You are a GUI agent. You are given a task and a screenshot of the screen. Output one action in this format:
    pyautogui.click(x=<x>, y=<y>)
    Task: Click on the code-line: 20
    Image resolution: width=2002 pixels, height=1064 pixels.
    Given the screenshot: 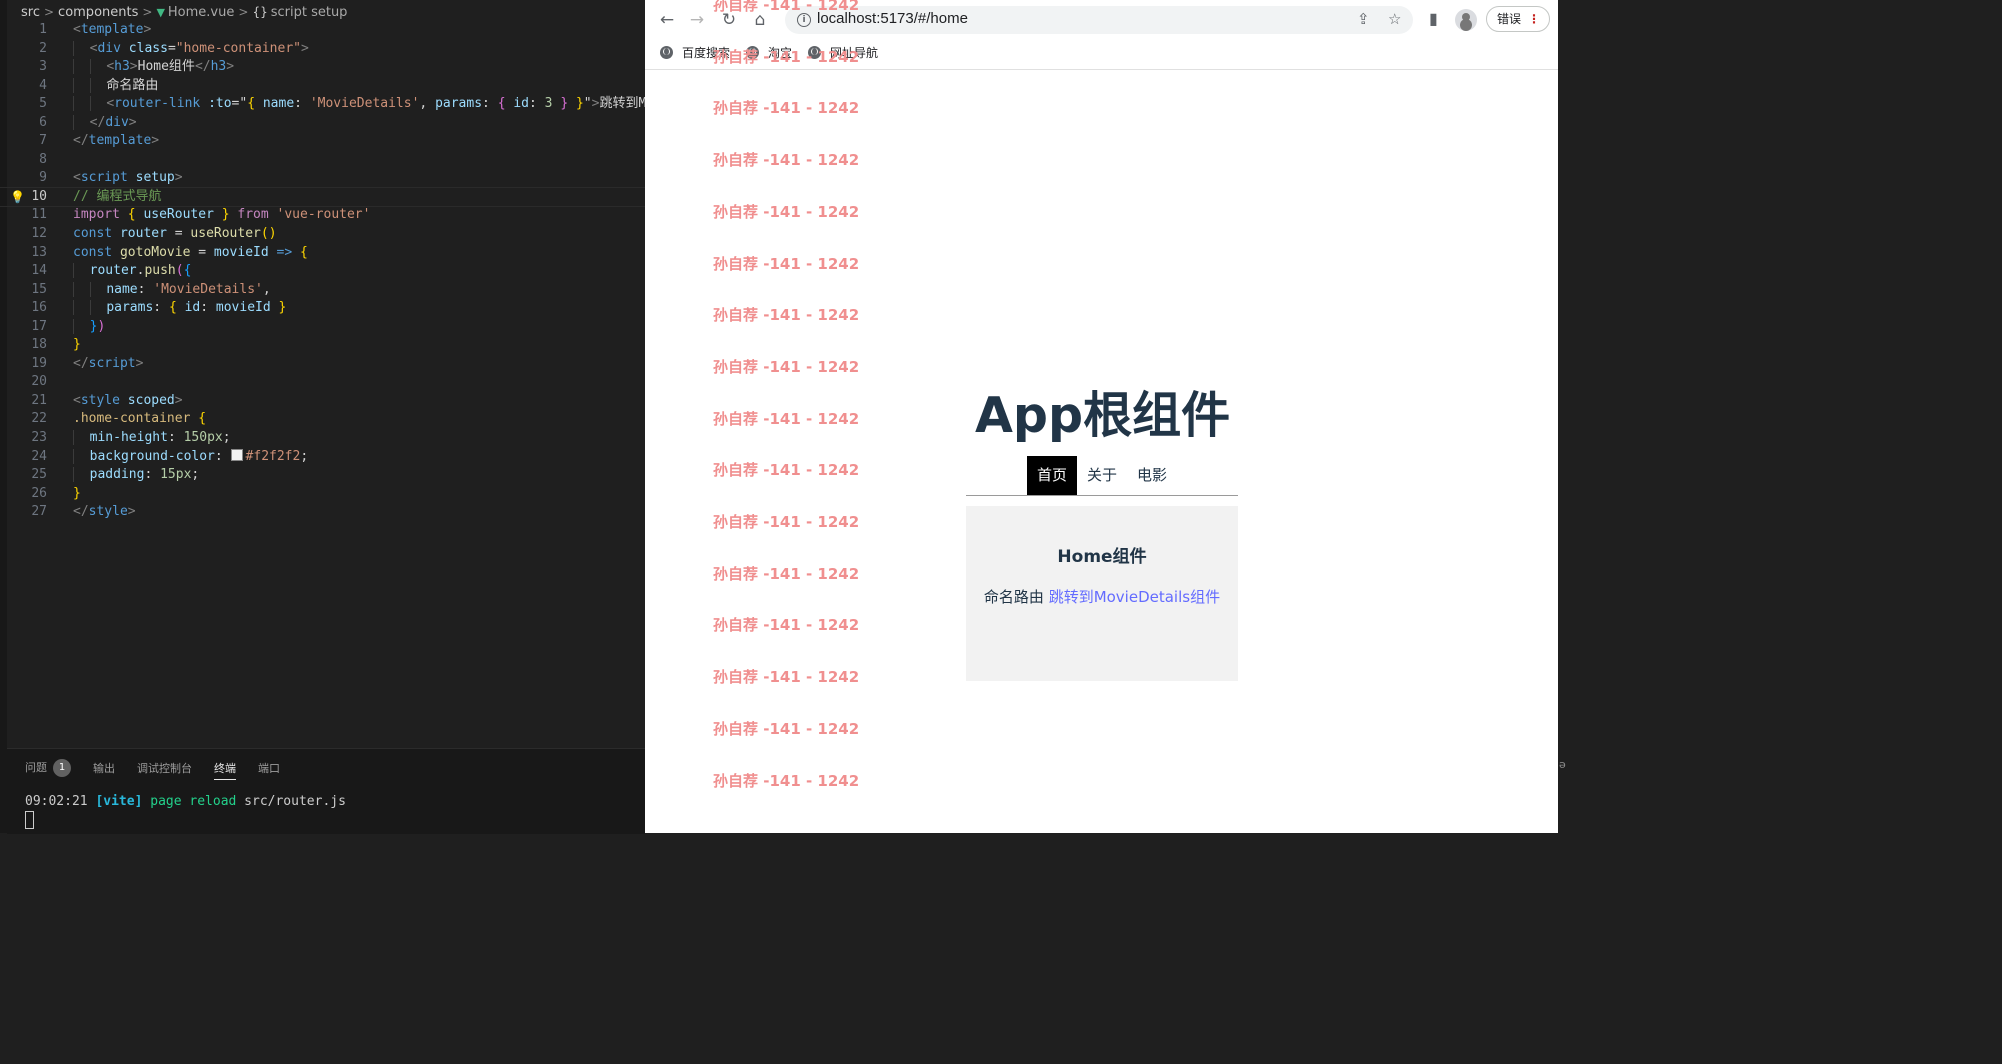 What is the action you would take?
    pyautogui.click(x=322, y=382)
    